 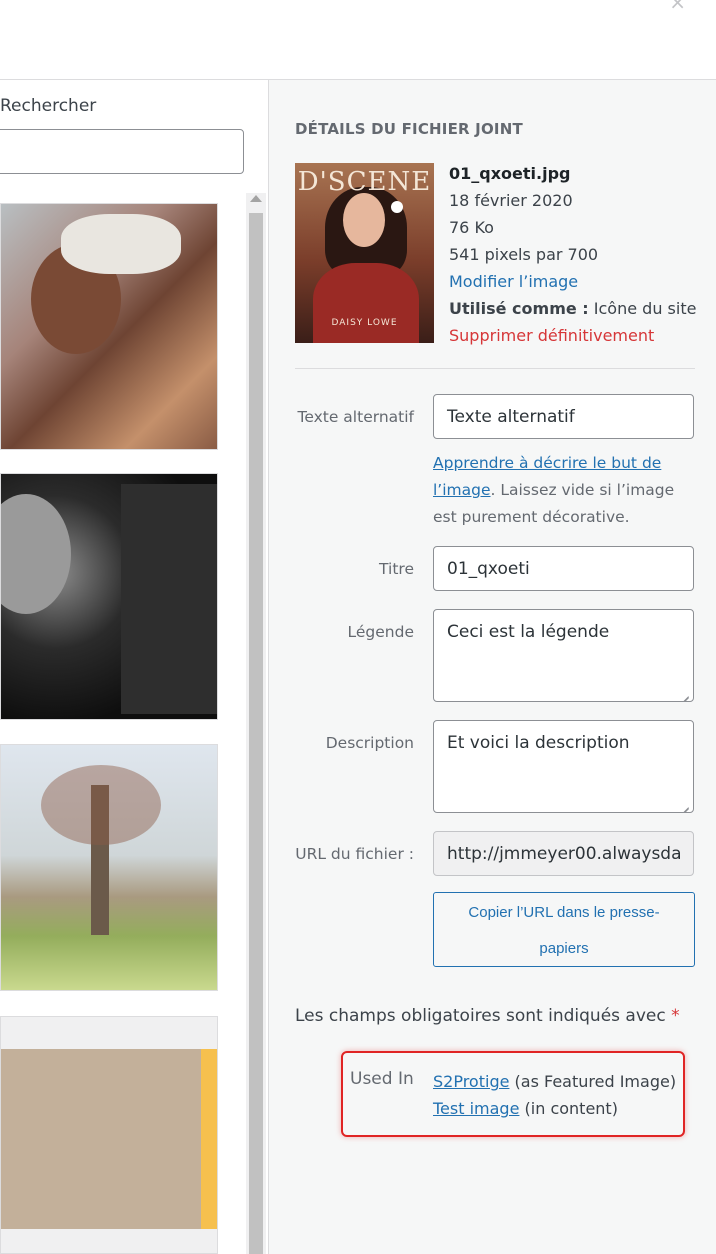 I want to click on portrait-face, so click(x=36, y=554).